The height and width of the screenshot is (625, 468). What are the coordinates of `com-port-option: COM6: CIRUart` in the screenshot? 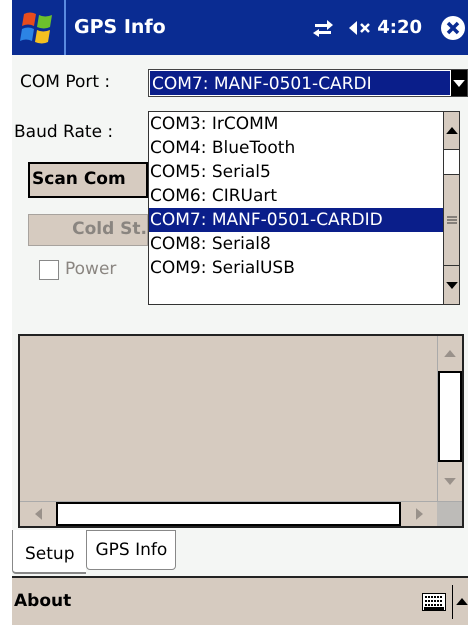 It's located at (296, 196).